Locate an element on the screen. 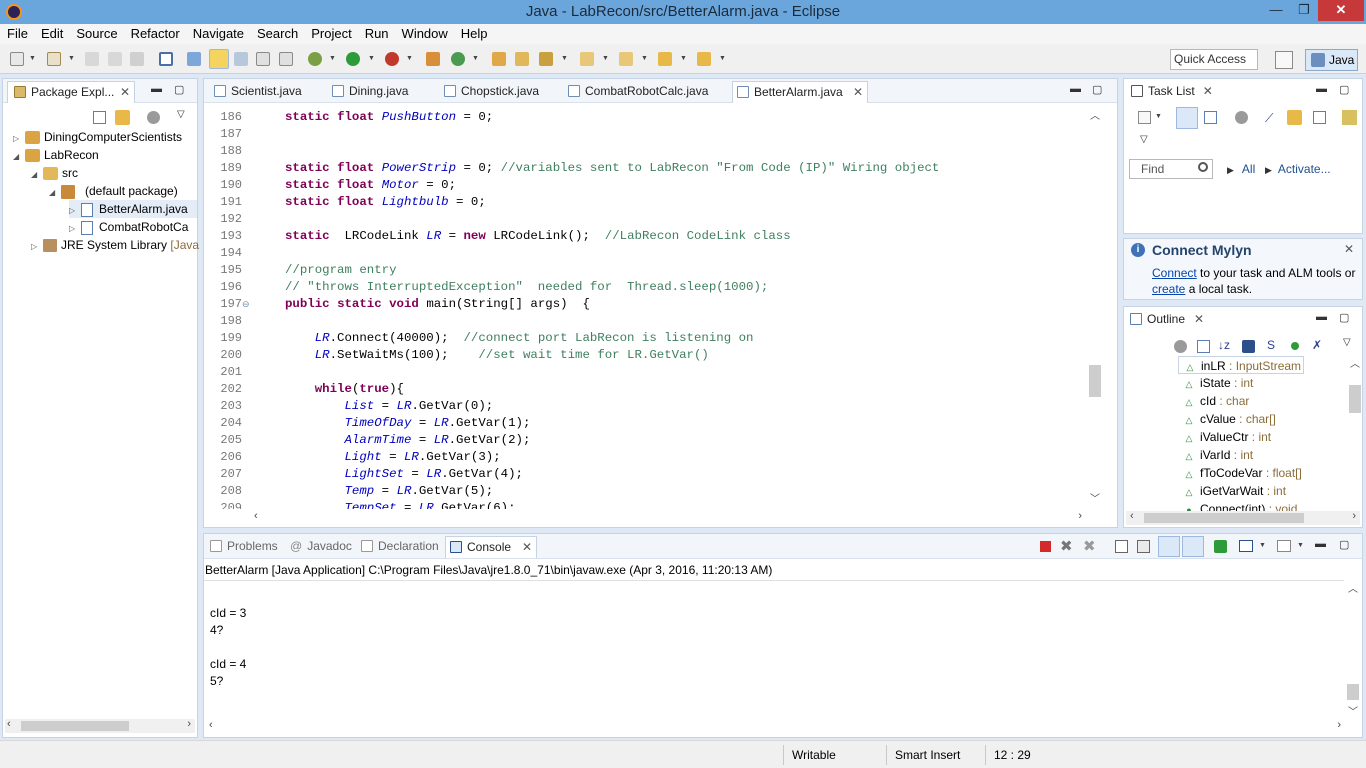 The height and width of the screenshot is (768, 1366). tab-problems: Problems is located at coordinates (243, 547).